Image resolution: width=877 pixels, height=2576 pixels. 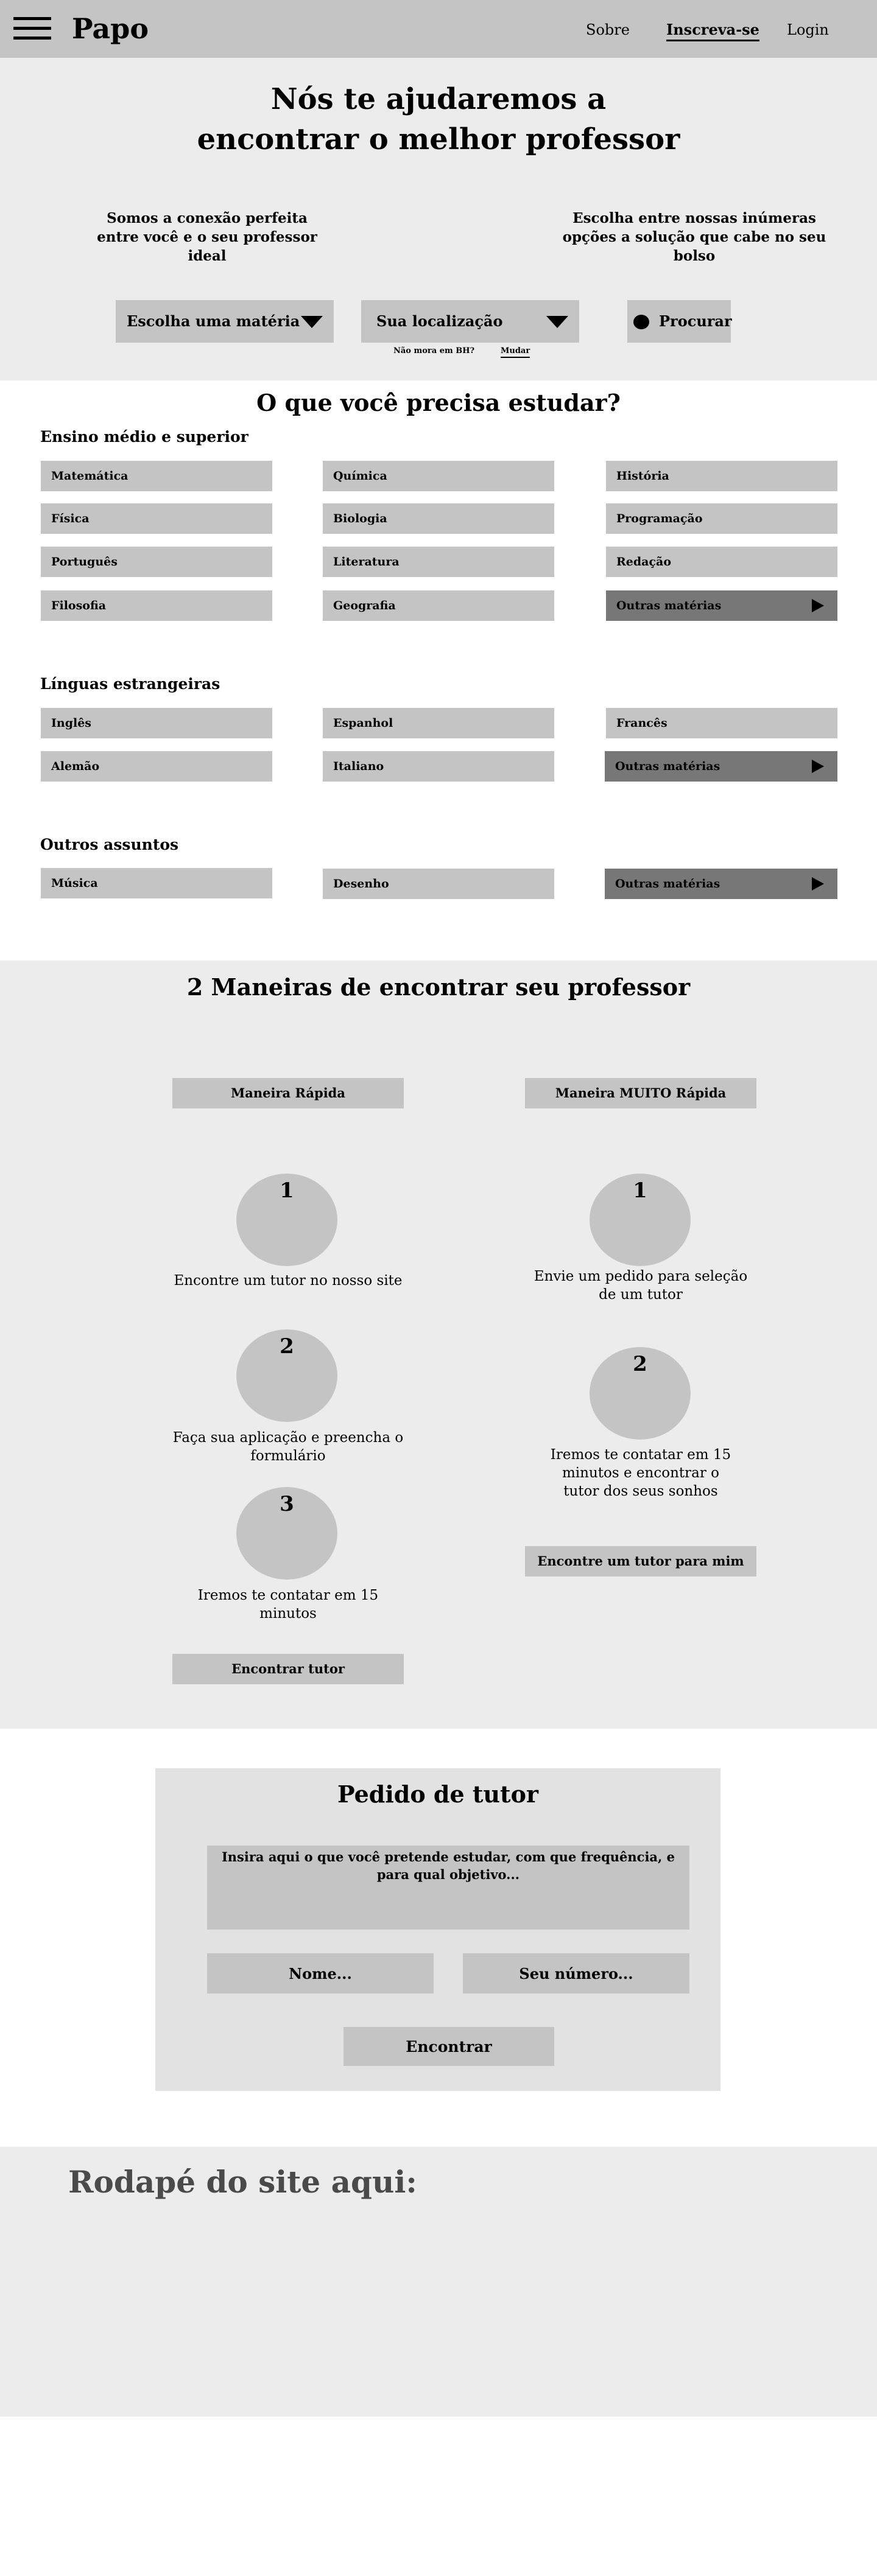 What do you see at coordinates (808, 30) in the screenshot?
I see `nav-link-login: Login` at bounding box center [808, 30].